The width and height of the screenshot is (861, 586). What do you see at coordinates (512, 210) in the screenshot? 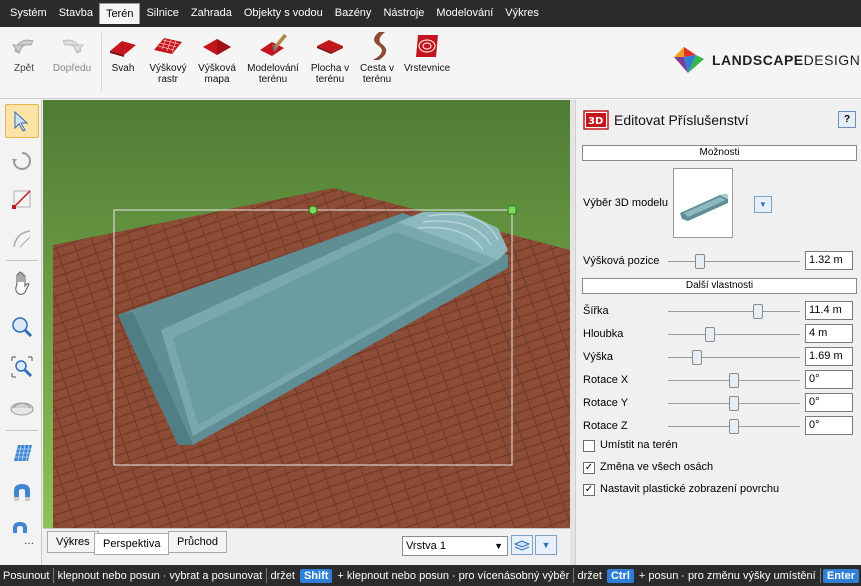
I see `resize-handle` at bounding box center [512, 210].